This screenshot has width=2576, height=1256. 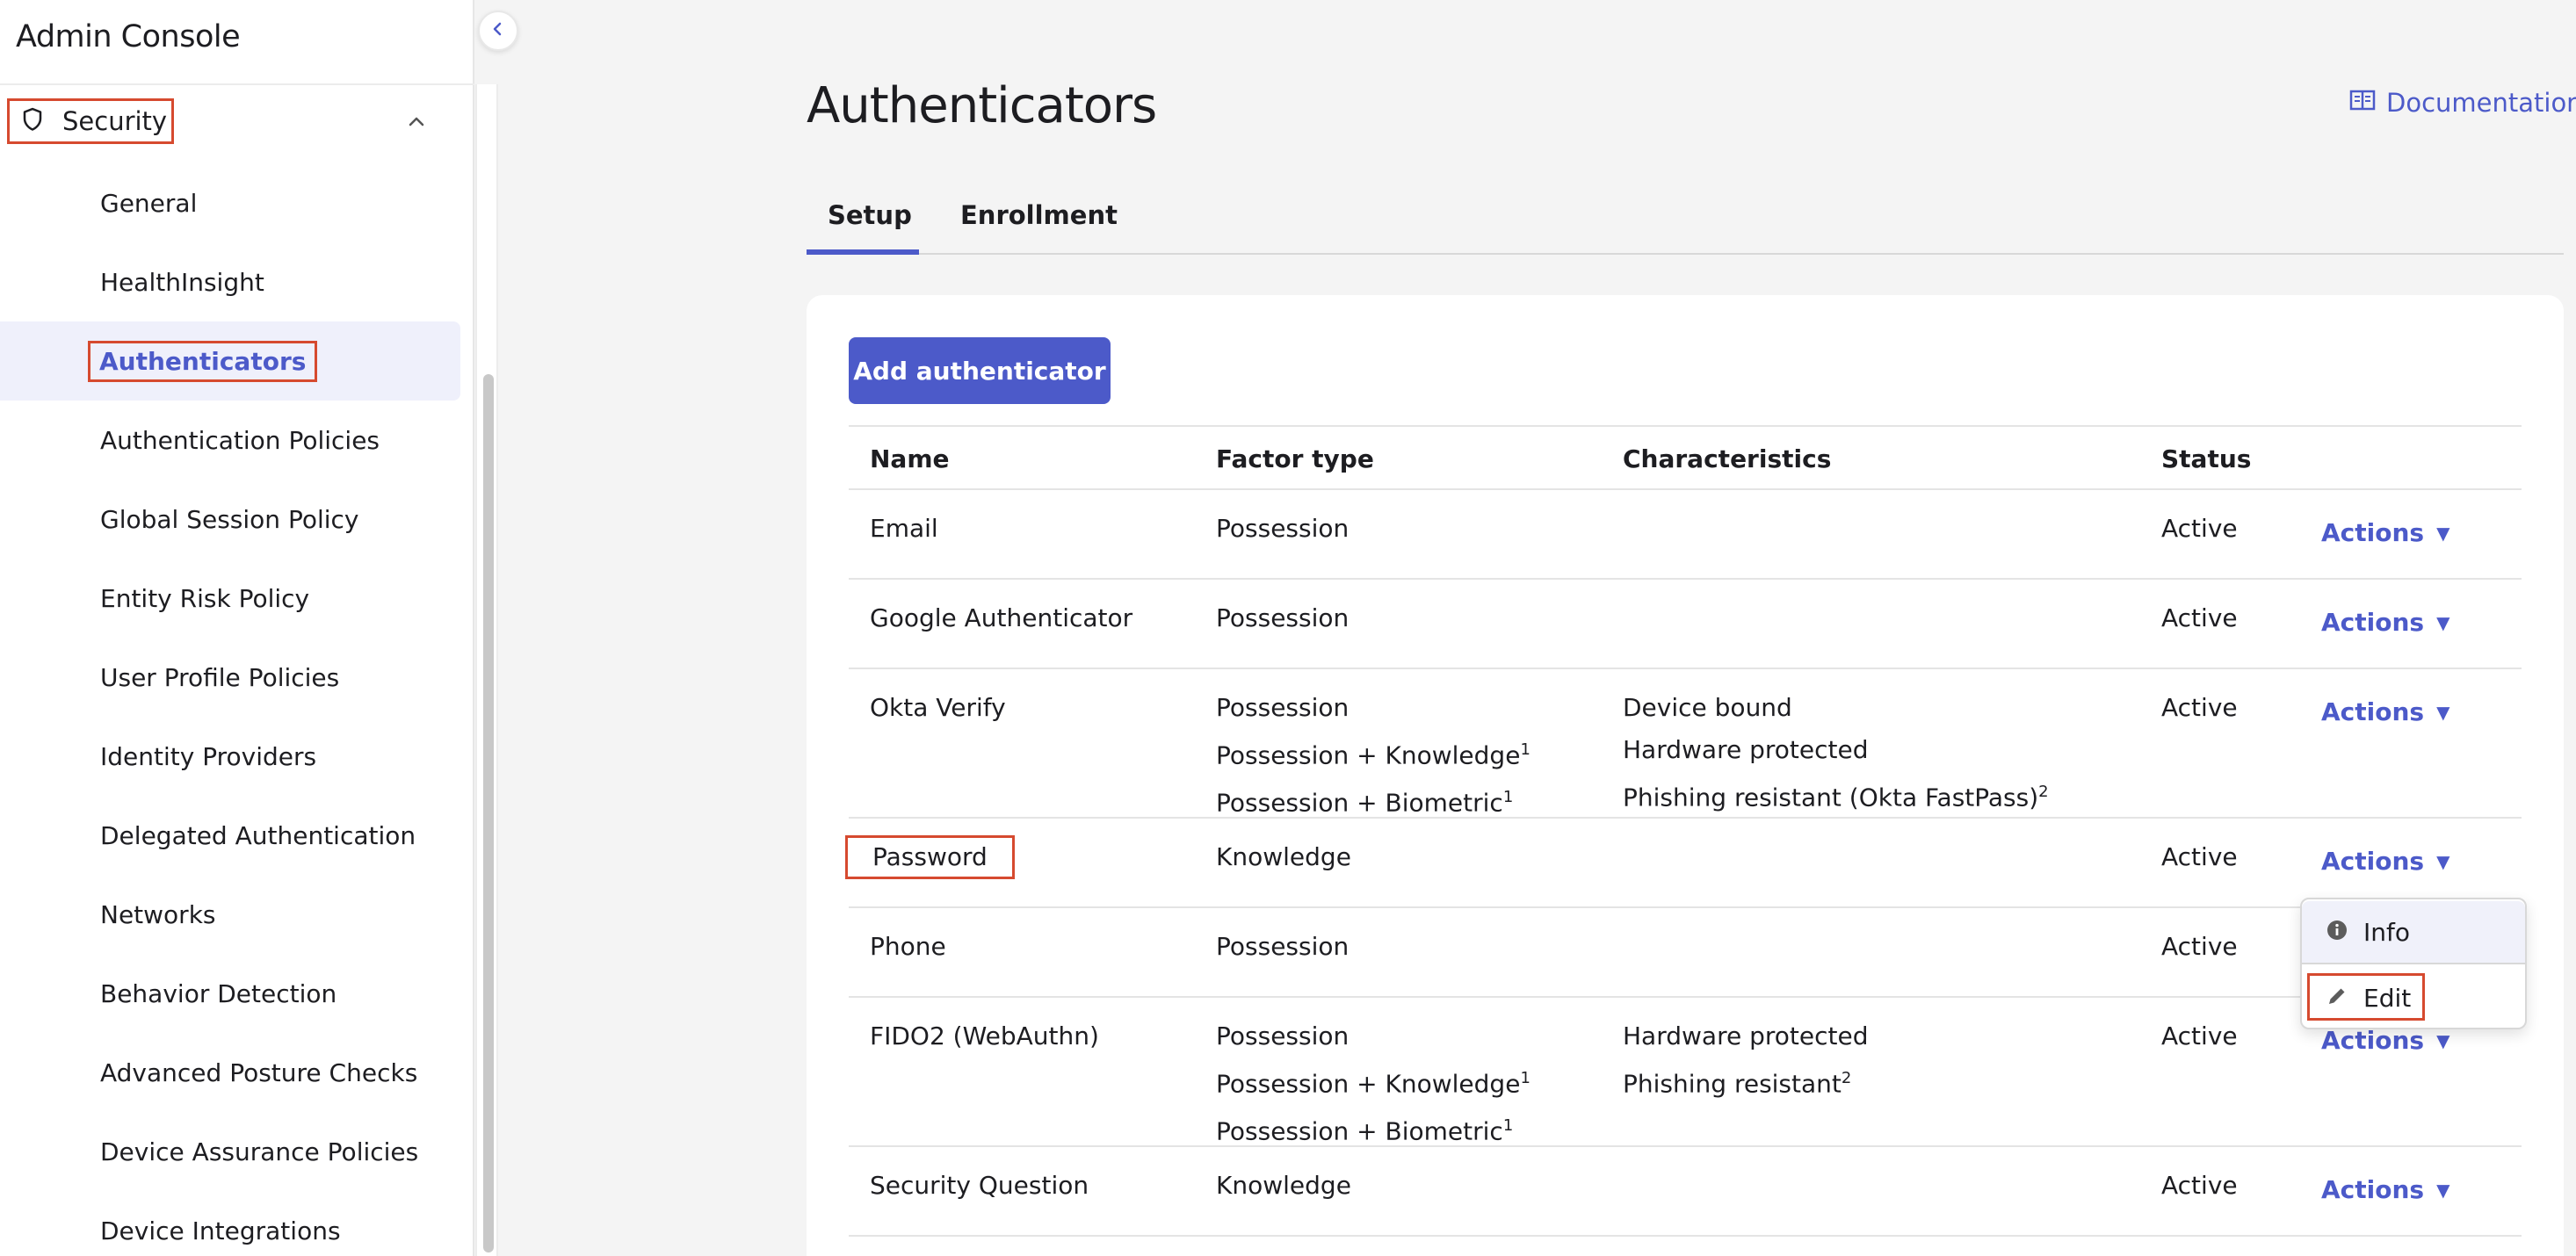 I want to click on sidebar-item-behavior-detection: Behavior Detection, so click(x=230, y=993).